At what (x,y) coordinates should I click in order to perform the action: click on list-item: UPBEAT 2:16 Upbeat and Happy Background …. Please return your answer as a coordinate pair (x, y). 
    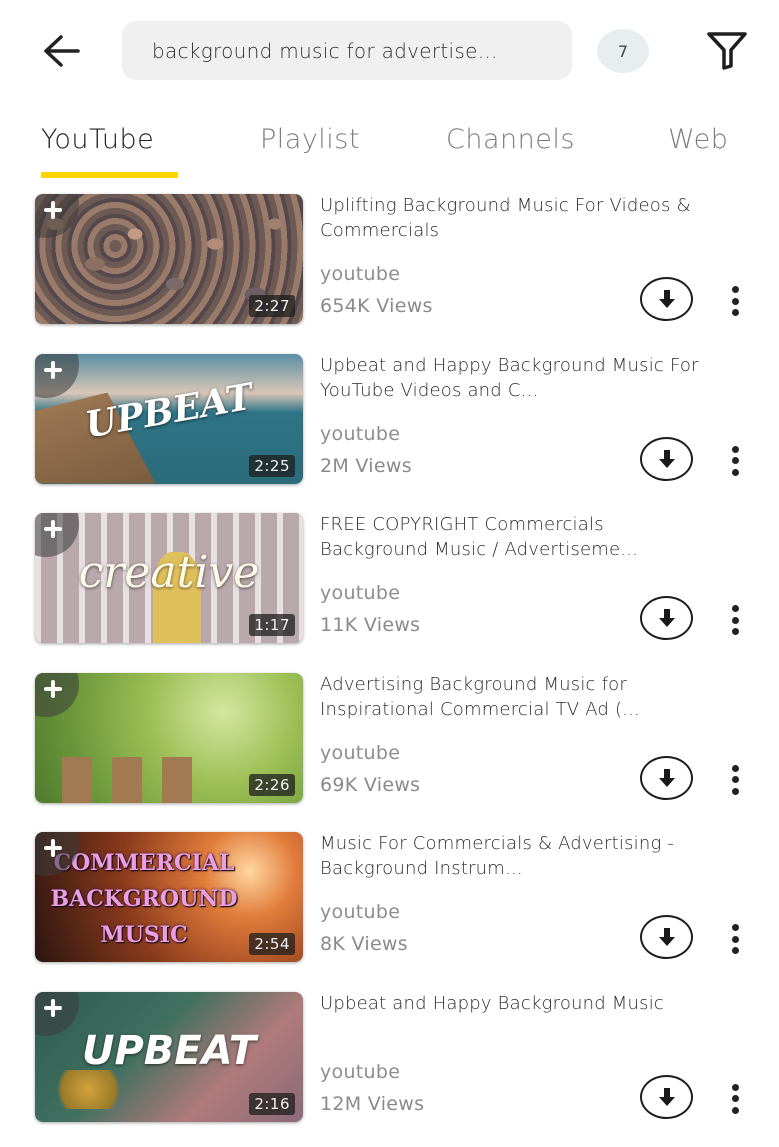
    Looking at the image, I should click on (389, 1069).